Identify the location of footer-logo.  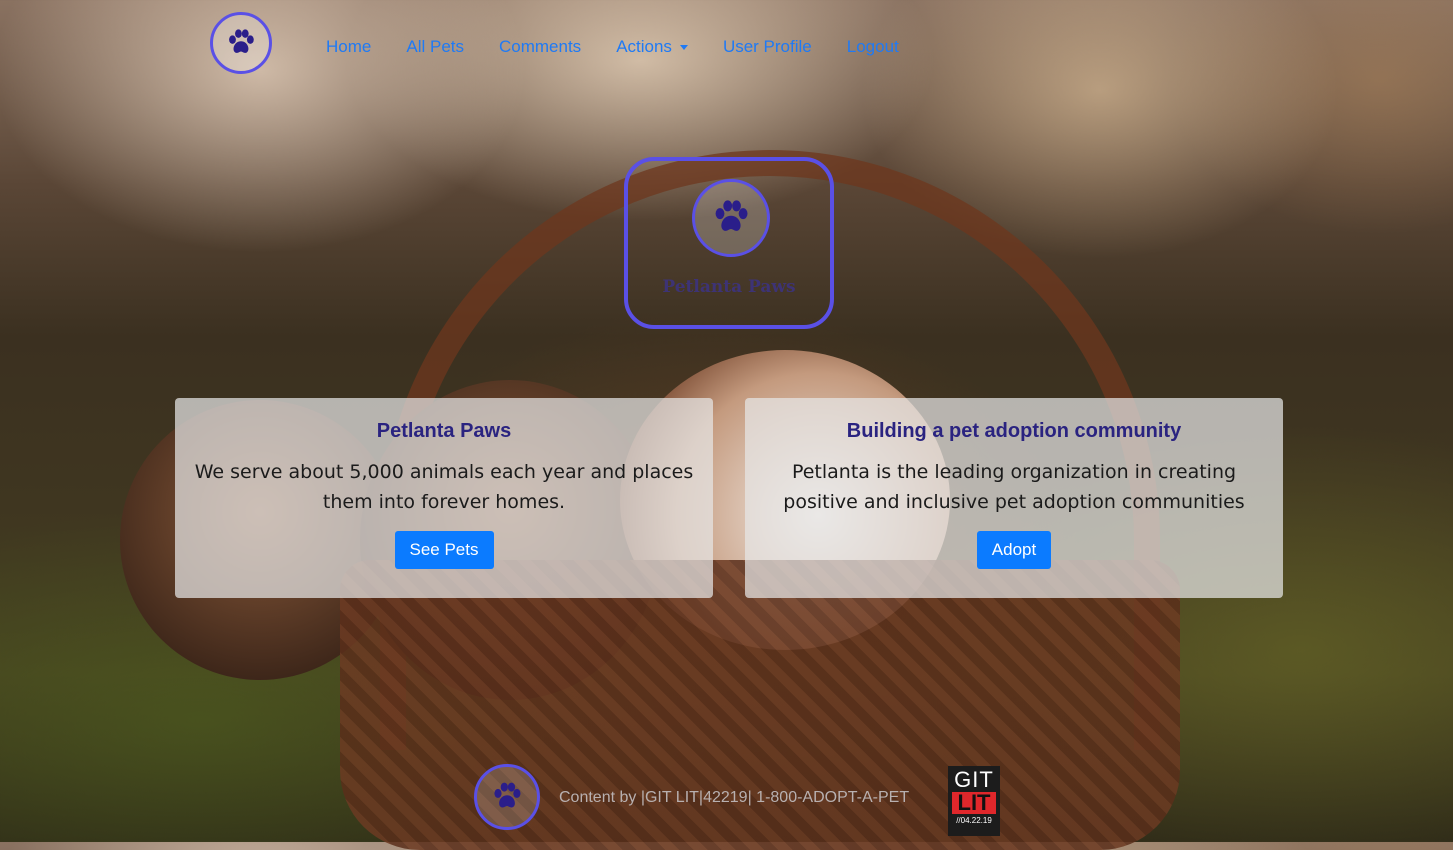
(507, 797).